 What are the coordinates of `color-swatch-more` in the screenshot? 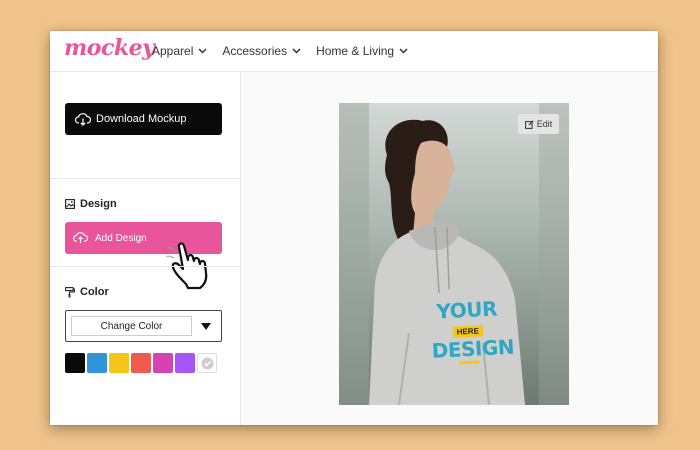 It's located at (207, 363).